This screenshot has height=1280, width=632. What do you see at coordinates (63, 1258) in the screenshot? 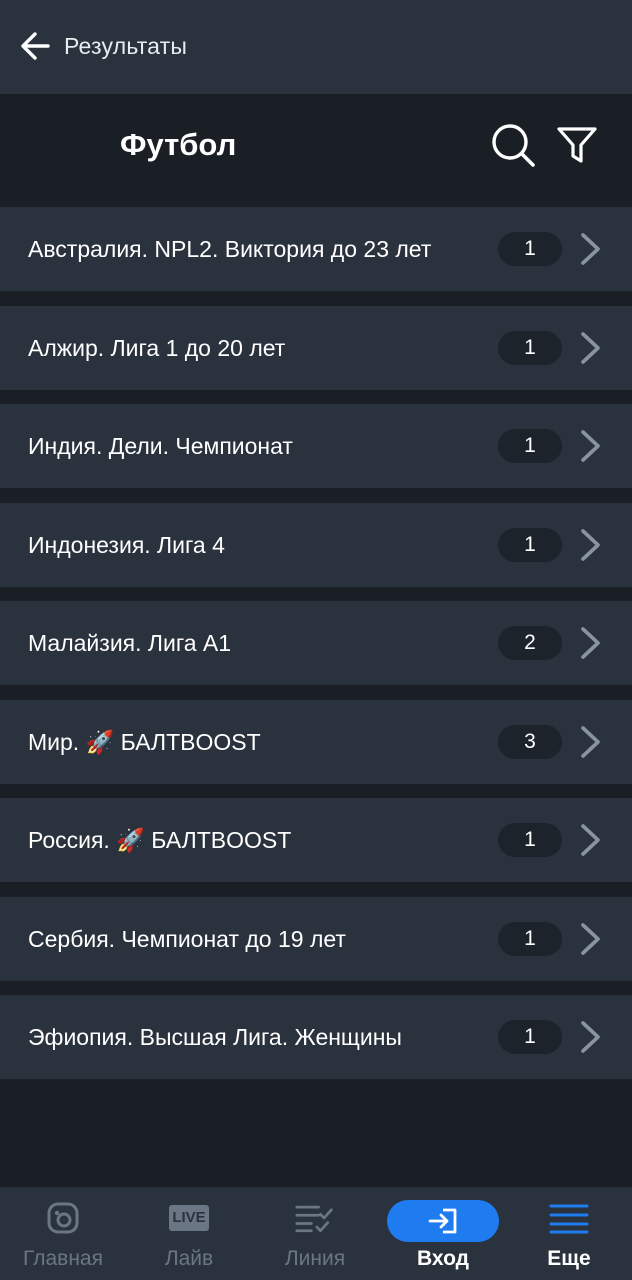
I see `nav-home-label: Главная` at bounding box center [63, 1258].